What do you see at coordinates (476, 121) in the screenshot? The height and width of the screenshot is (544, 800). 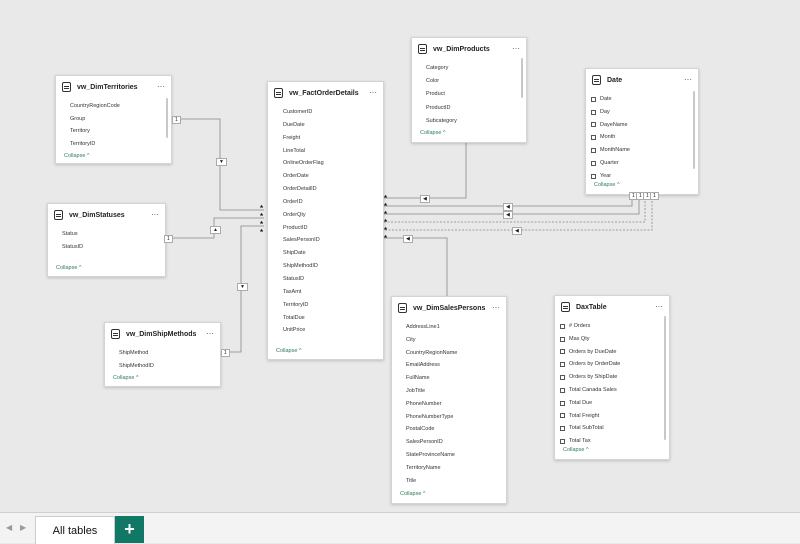 I see `field-item: Subcategory` at bounding box center [476, 121].